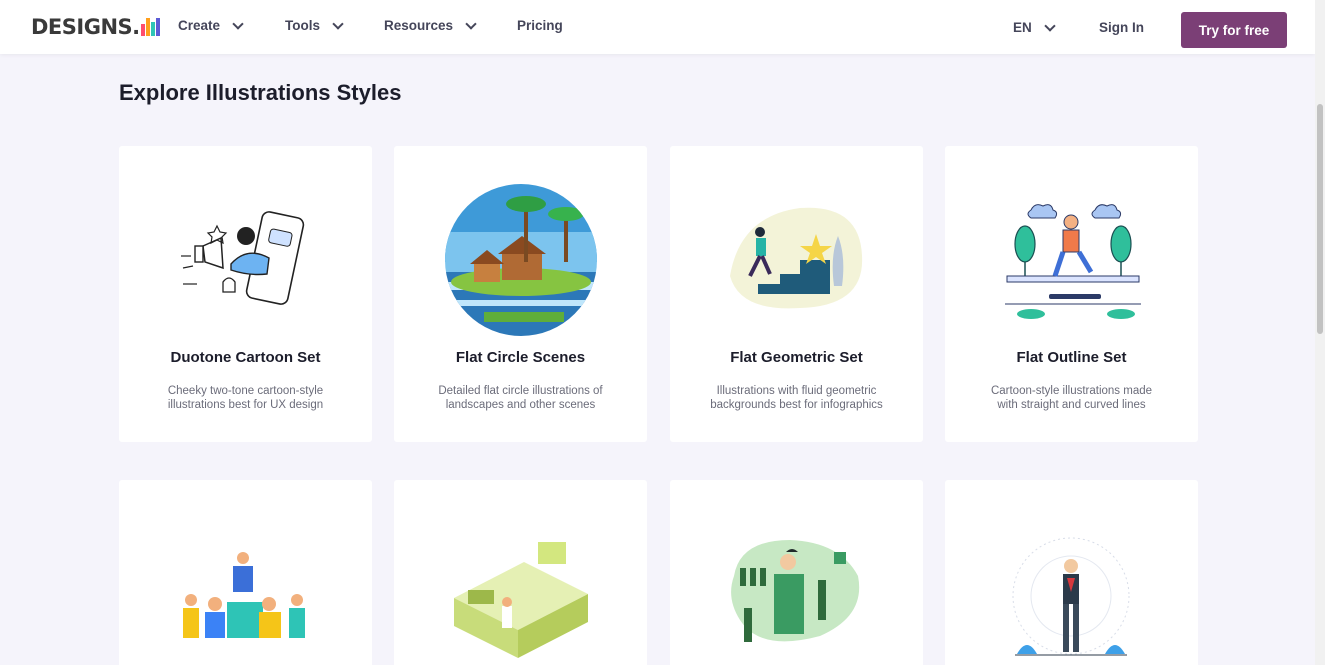 This screenshot has width=1325, height=665. Describe the element at coordinates (1073, 261) in the screenshot. I see `flat-outline-icon` at that location.